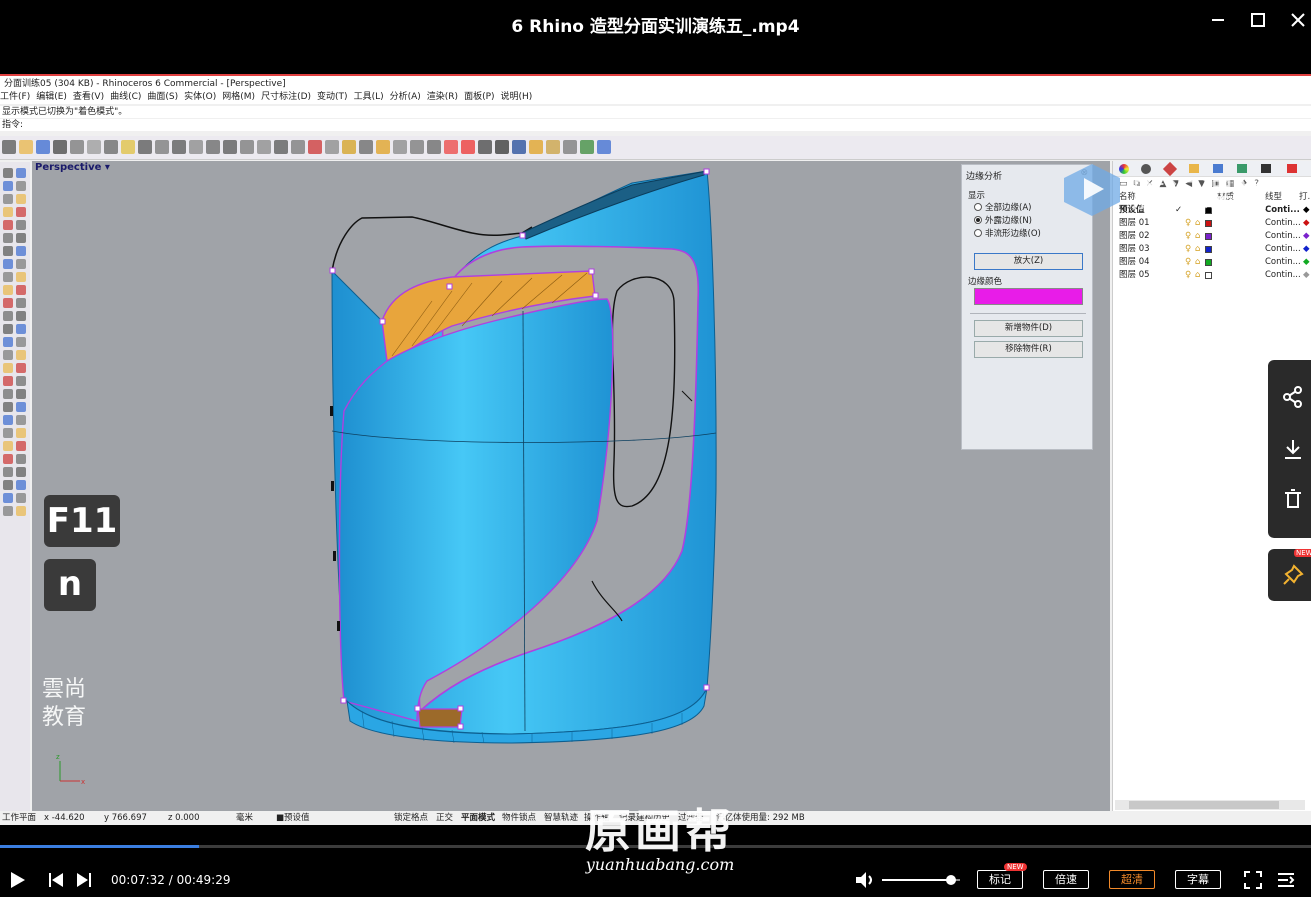 This screenshot has width=1311, height=897. Describe the element at coordinates (88, 97) in the screenshot. I see `menu-item: 查看(V)` at that location.